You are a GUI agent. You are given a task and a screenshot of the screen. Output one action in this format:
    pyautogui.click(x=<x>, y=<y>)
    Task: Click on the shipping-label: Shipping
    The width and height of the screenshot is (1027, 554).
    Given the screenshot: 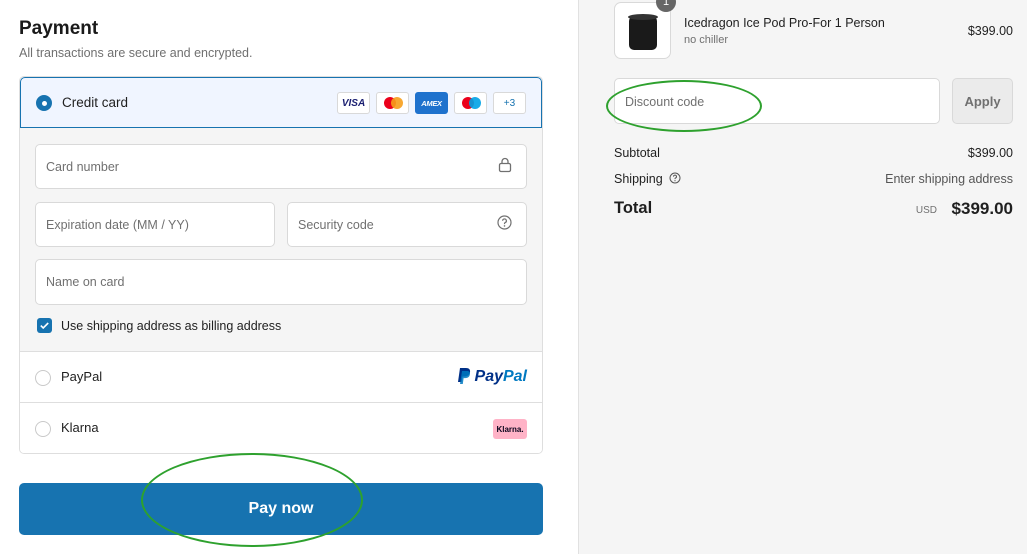 What is the action you would take?
    pyautogui.click(x=638, y=179)
    